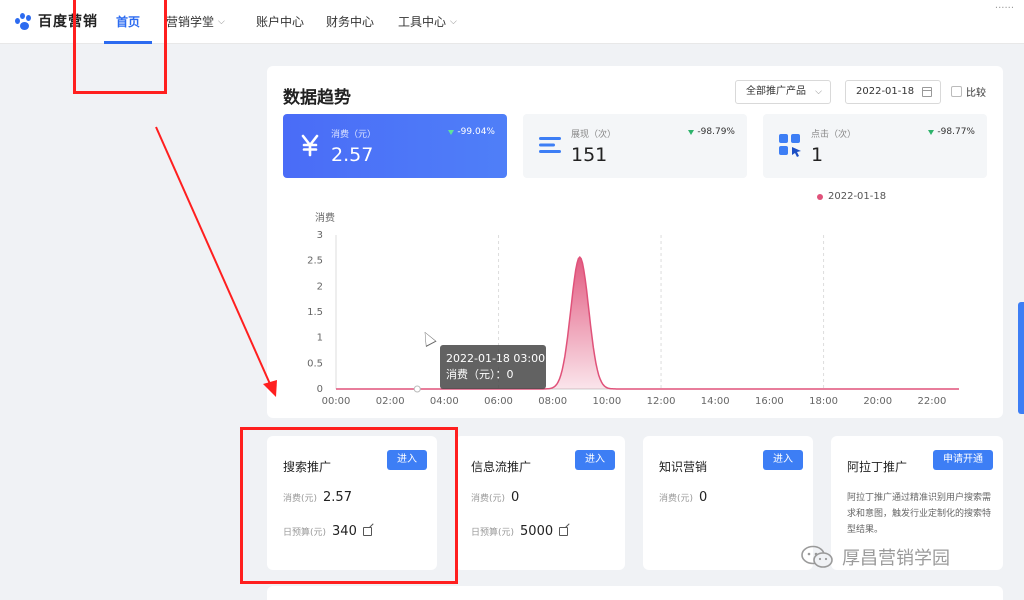 This screenshot has height=600, width=1024. What do you see at coordinates (931, 401) in the screenshot?
I see `x-tick-label: 22:00` at bounding box center [931, 401].